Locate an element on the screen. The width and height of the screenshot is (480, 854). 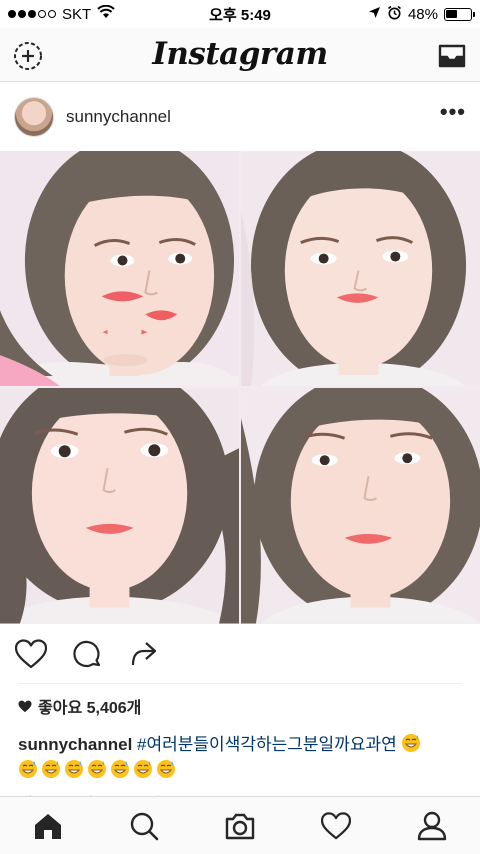
post-header: sunnychannel ••• is located at coordinates (240, 117).